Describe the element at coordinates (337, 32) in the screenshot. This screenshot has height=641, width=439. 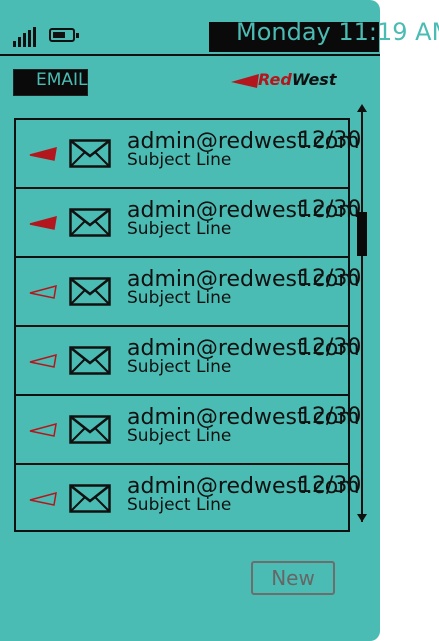
I see `status-time: Monday 11:19 AM` at that location.